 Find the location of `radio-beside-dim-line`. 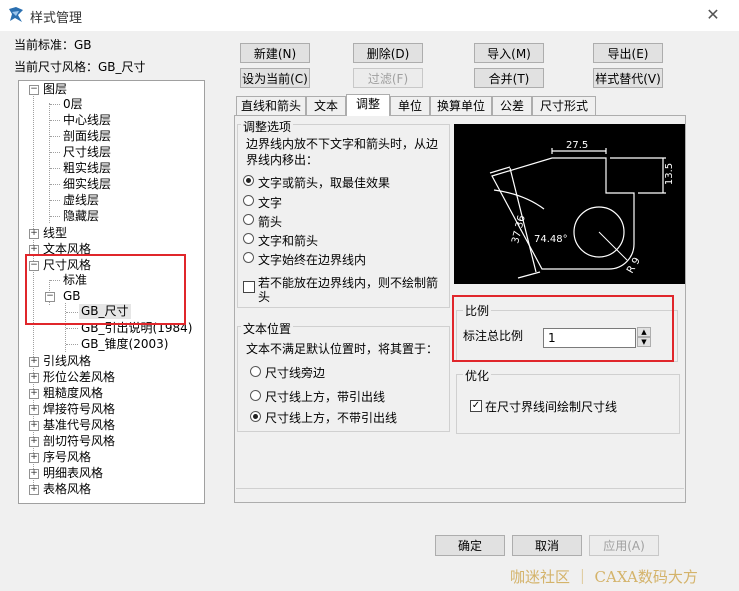

radio-beside-dim-line is located at coordinates (255, 371).